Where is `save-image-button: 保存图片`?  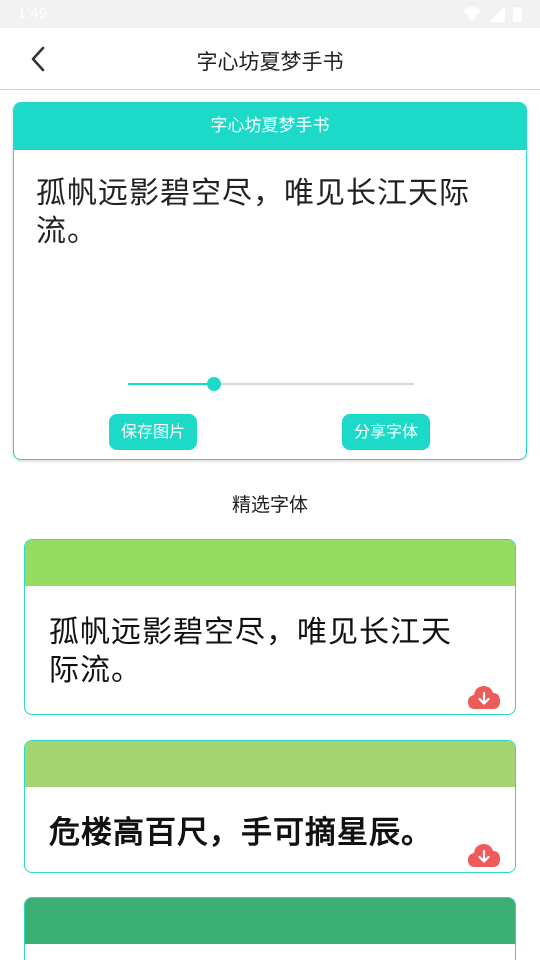
save-image-button: 保存图片 is located at coordinates (153, 432).